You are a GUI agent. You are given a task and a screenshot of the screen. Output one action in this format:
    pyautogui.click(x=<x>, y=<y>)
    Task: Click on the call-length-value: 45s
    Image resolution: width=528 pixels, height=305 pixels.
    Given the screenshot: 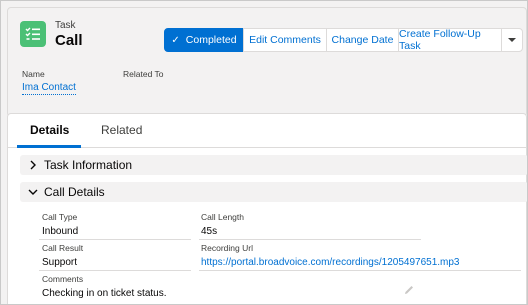 What is the action you would take?
    pyautogui.click(x=209, y=231)
    